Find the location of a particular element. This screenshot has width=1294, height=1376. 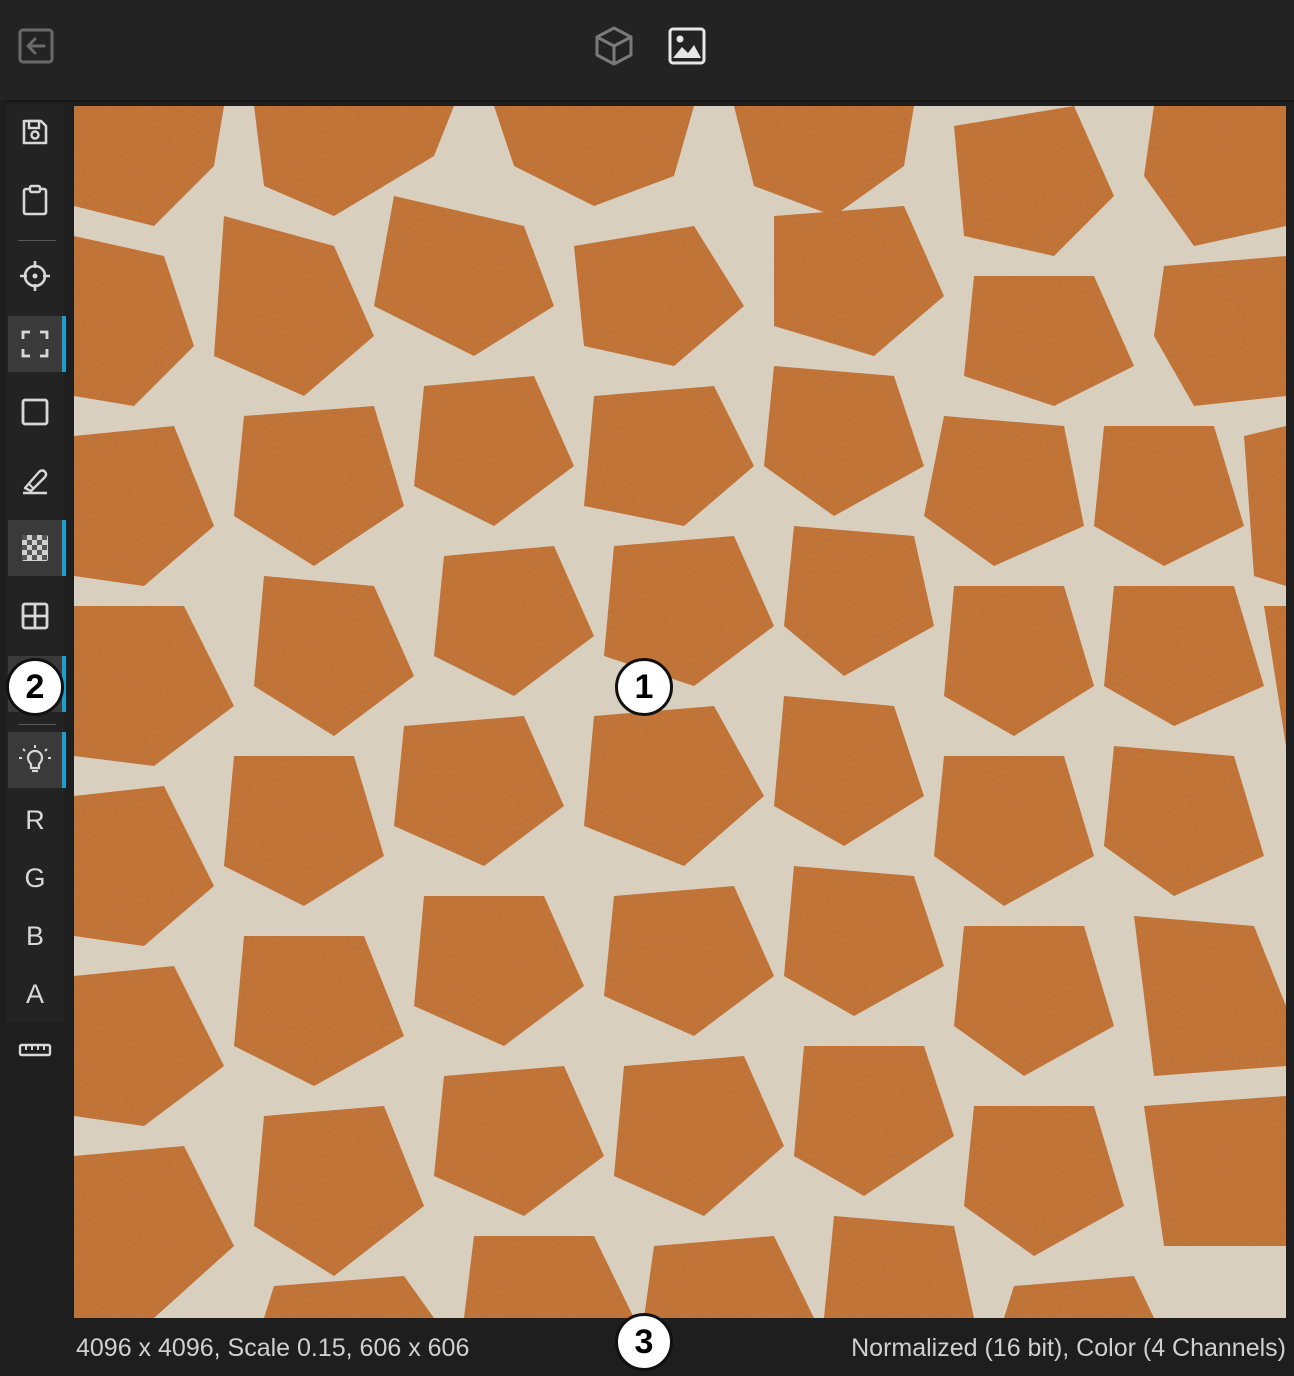

tile-grid-button is located at coordinates (35, 616).